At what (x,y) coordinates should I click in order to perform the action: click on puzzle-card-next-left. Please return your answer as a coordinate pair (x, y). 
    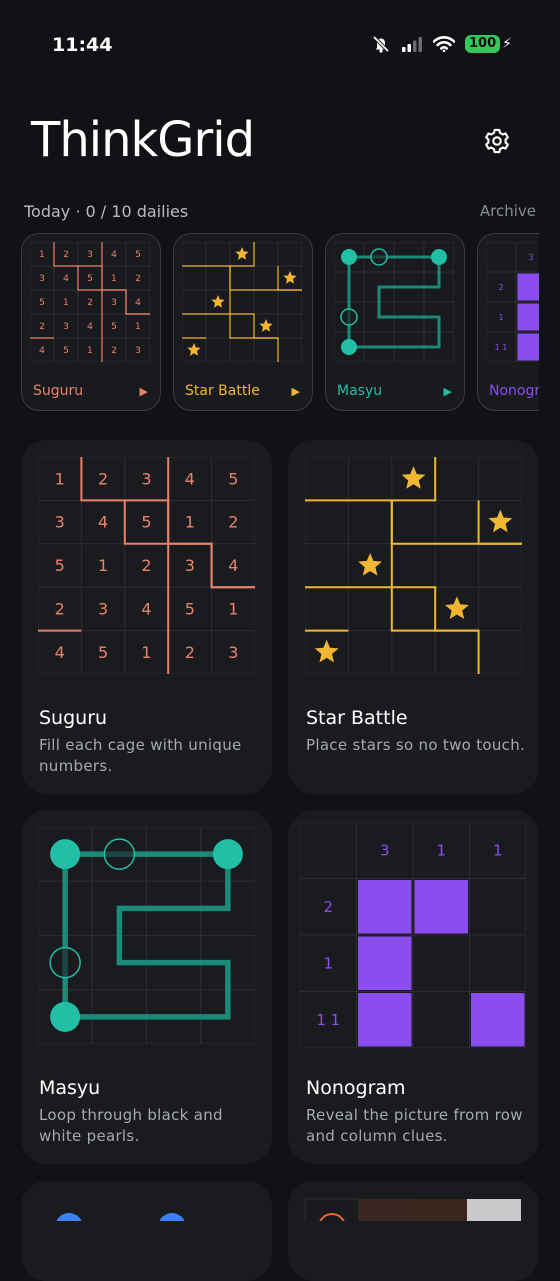
    Looking at the image, I should click on (146, 1231).